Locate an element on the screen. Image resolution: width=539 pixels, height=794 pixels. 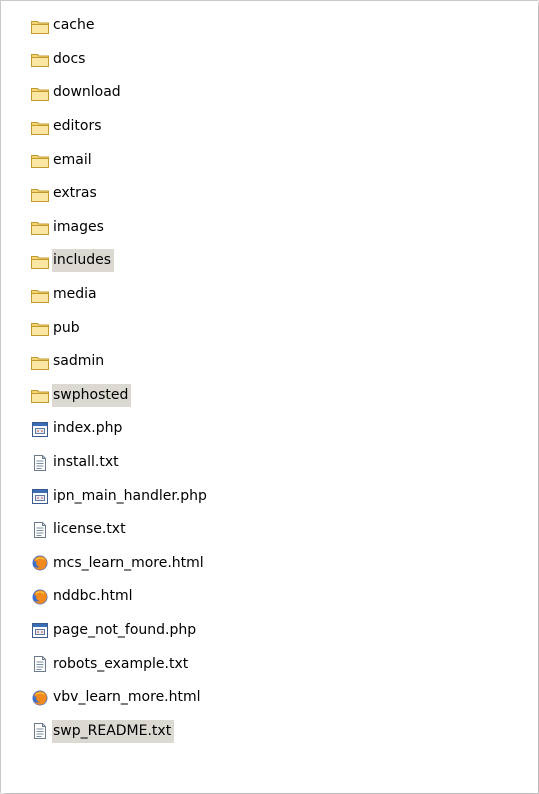
folder-item: media is located at coordinates (120, 295).